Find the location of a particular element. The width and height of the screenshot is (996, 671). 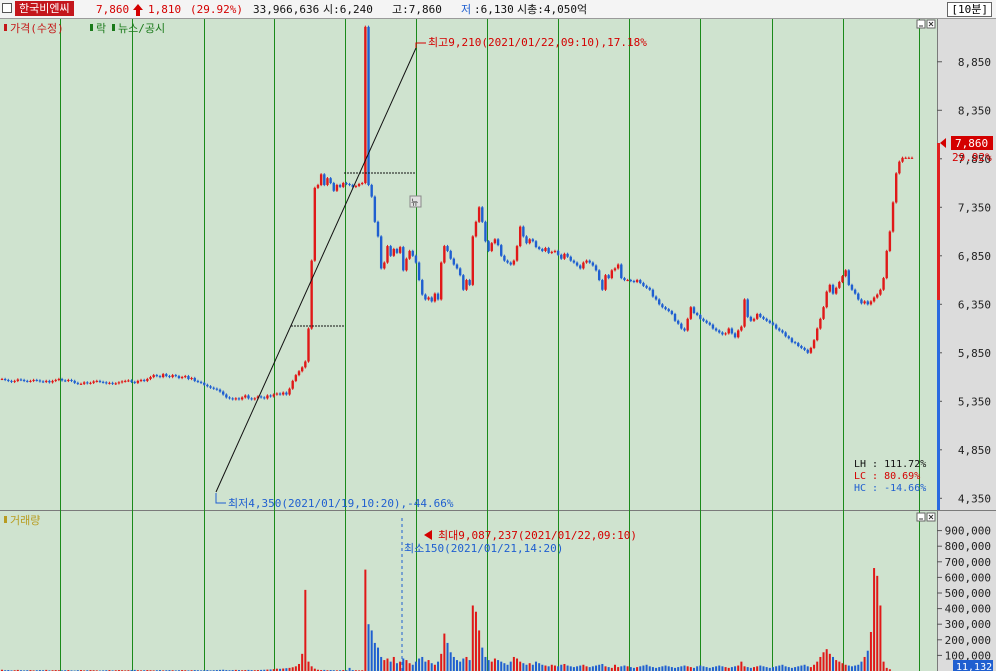

price-pane-minimize-icon is located at coordinates (921, 24).